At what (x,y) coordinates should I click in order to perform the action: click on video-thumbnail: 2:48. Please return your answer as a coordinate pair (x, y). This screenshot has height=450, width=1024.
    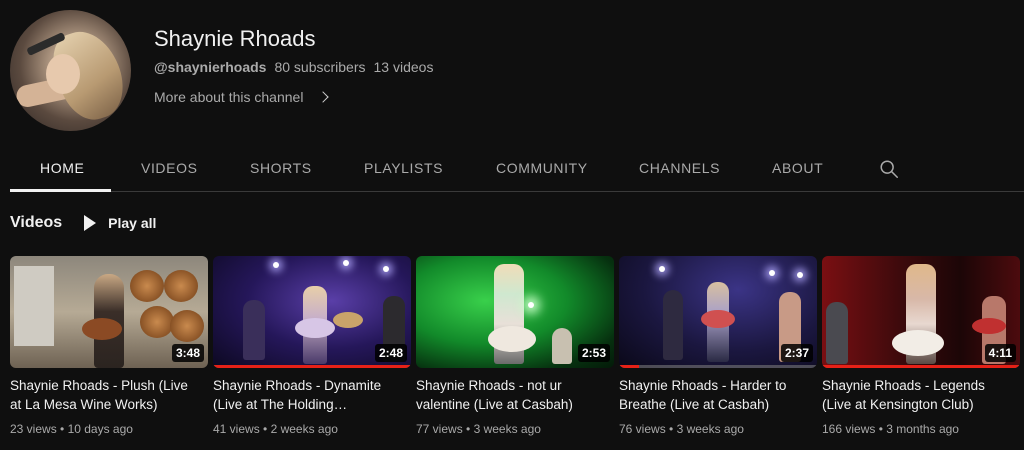
    Looking at the image, I should click on (312, 312).